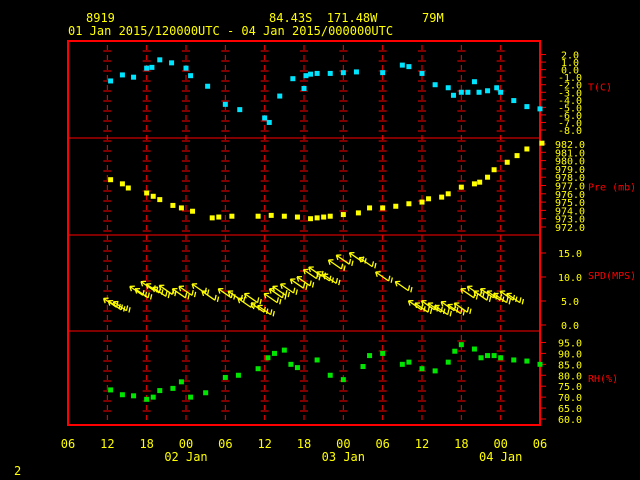 The height and width of the screenshot is (480, 640). I want to click on y-tick-label: 60.0, so click(570, 420).